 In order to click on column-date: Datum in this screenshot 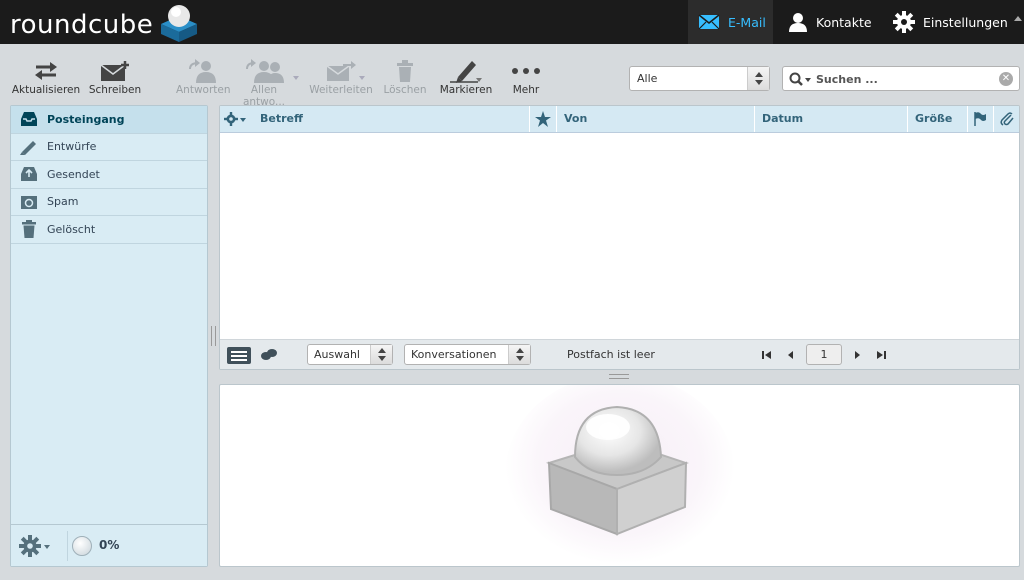, I will do `click(830, 119)`.